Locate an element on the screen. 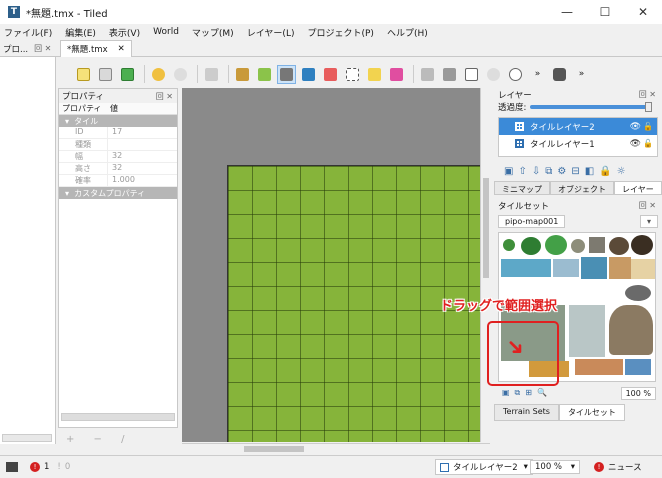 Image resolution: width=662 pixels, height=478 pixels. error-count: 1 is located at coordinates (46, 467).